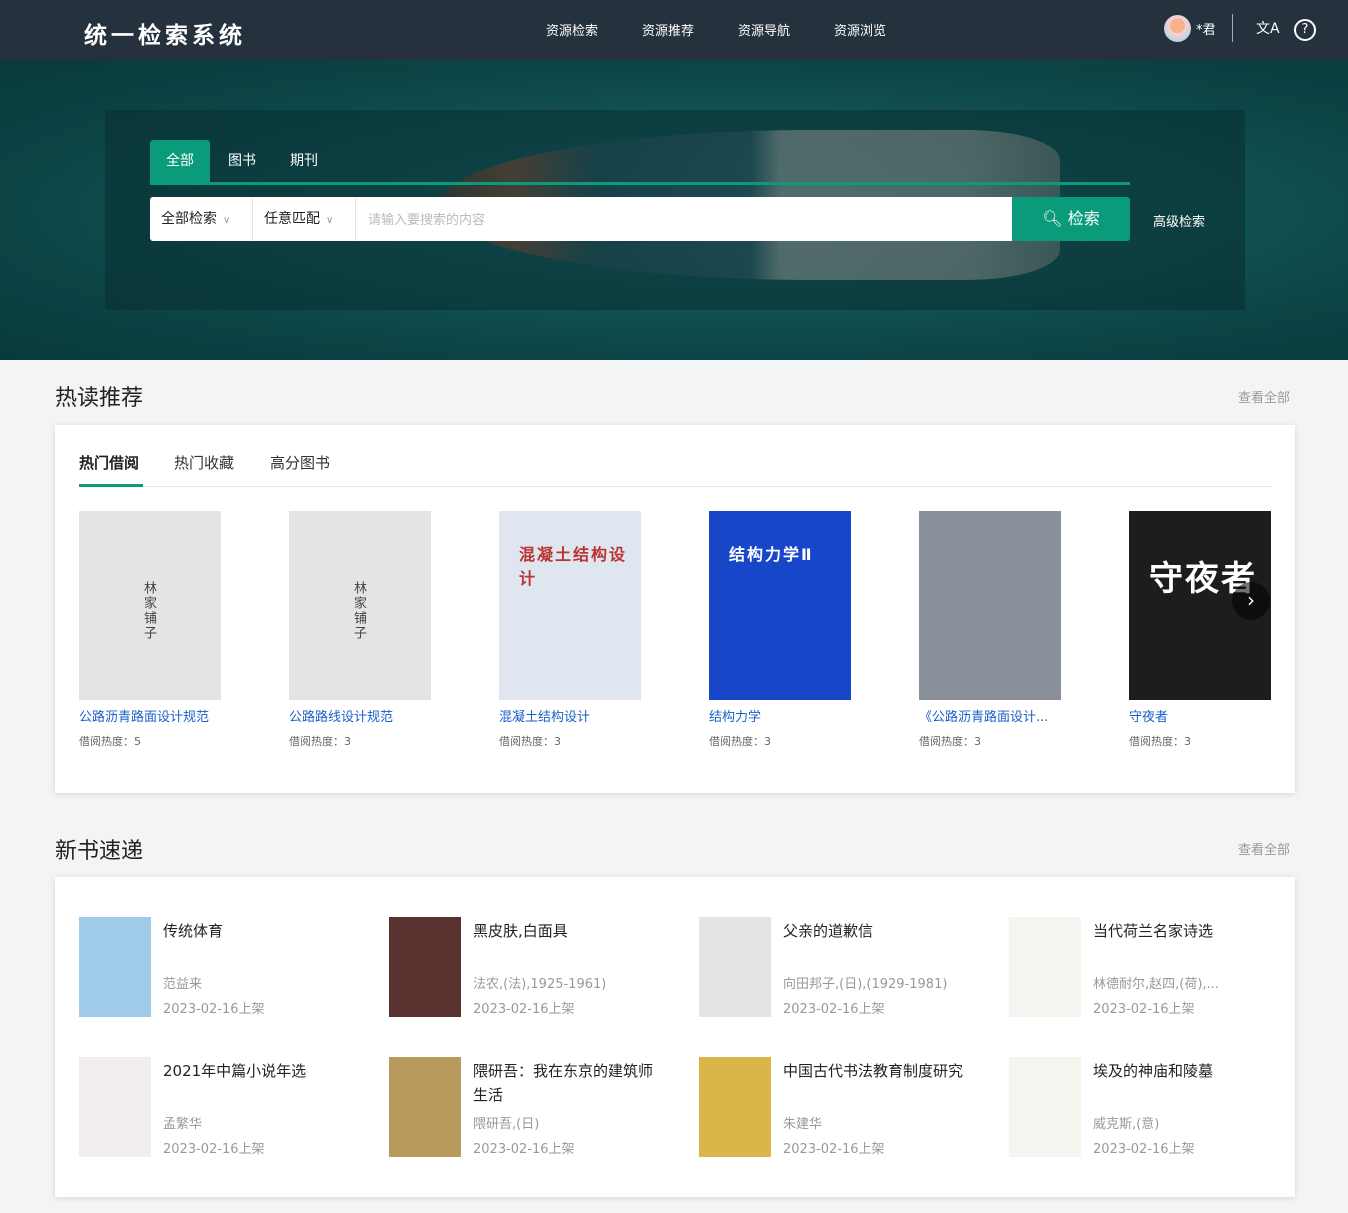 Image resolution: width=1348 pixels, height=1213 pixels. Describe the element at coordinates (1251, 601) in the screenshot. I see `carousel-next-button: ›` at that location.